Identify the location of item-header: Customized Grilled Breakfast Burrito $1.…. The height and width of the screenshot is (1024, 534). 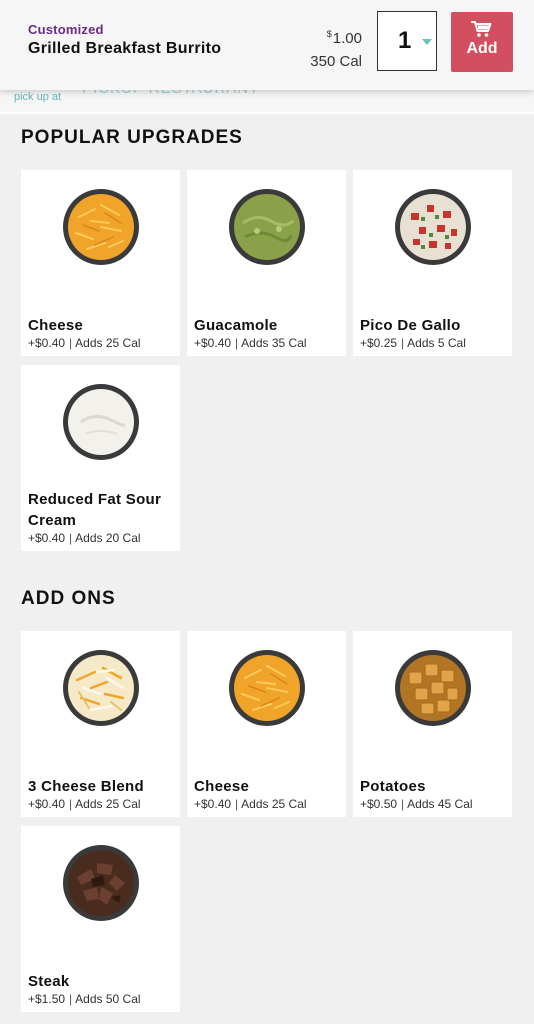
(267, 45).